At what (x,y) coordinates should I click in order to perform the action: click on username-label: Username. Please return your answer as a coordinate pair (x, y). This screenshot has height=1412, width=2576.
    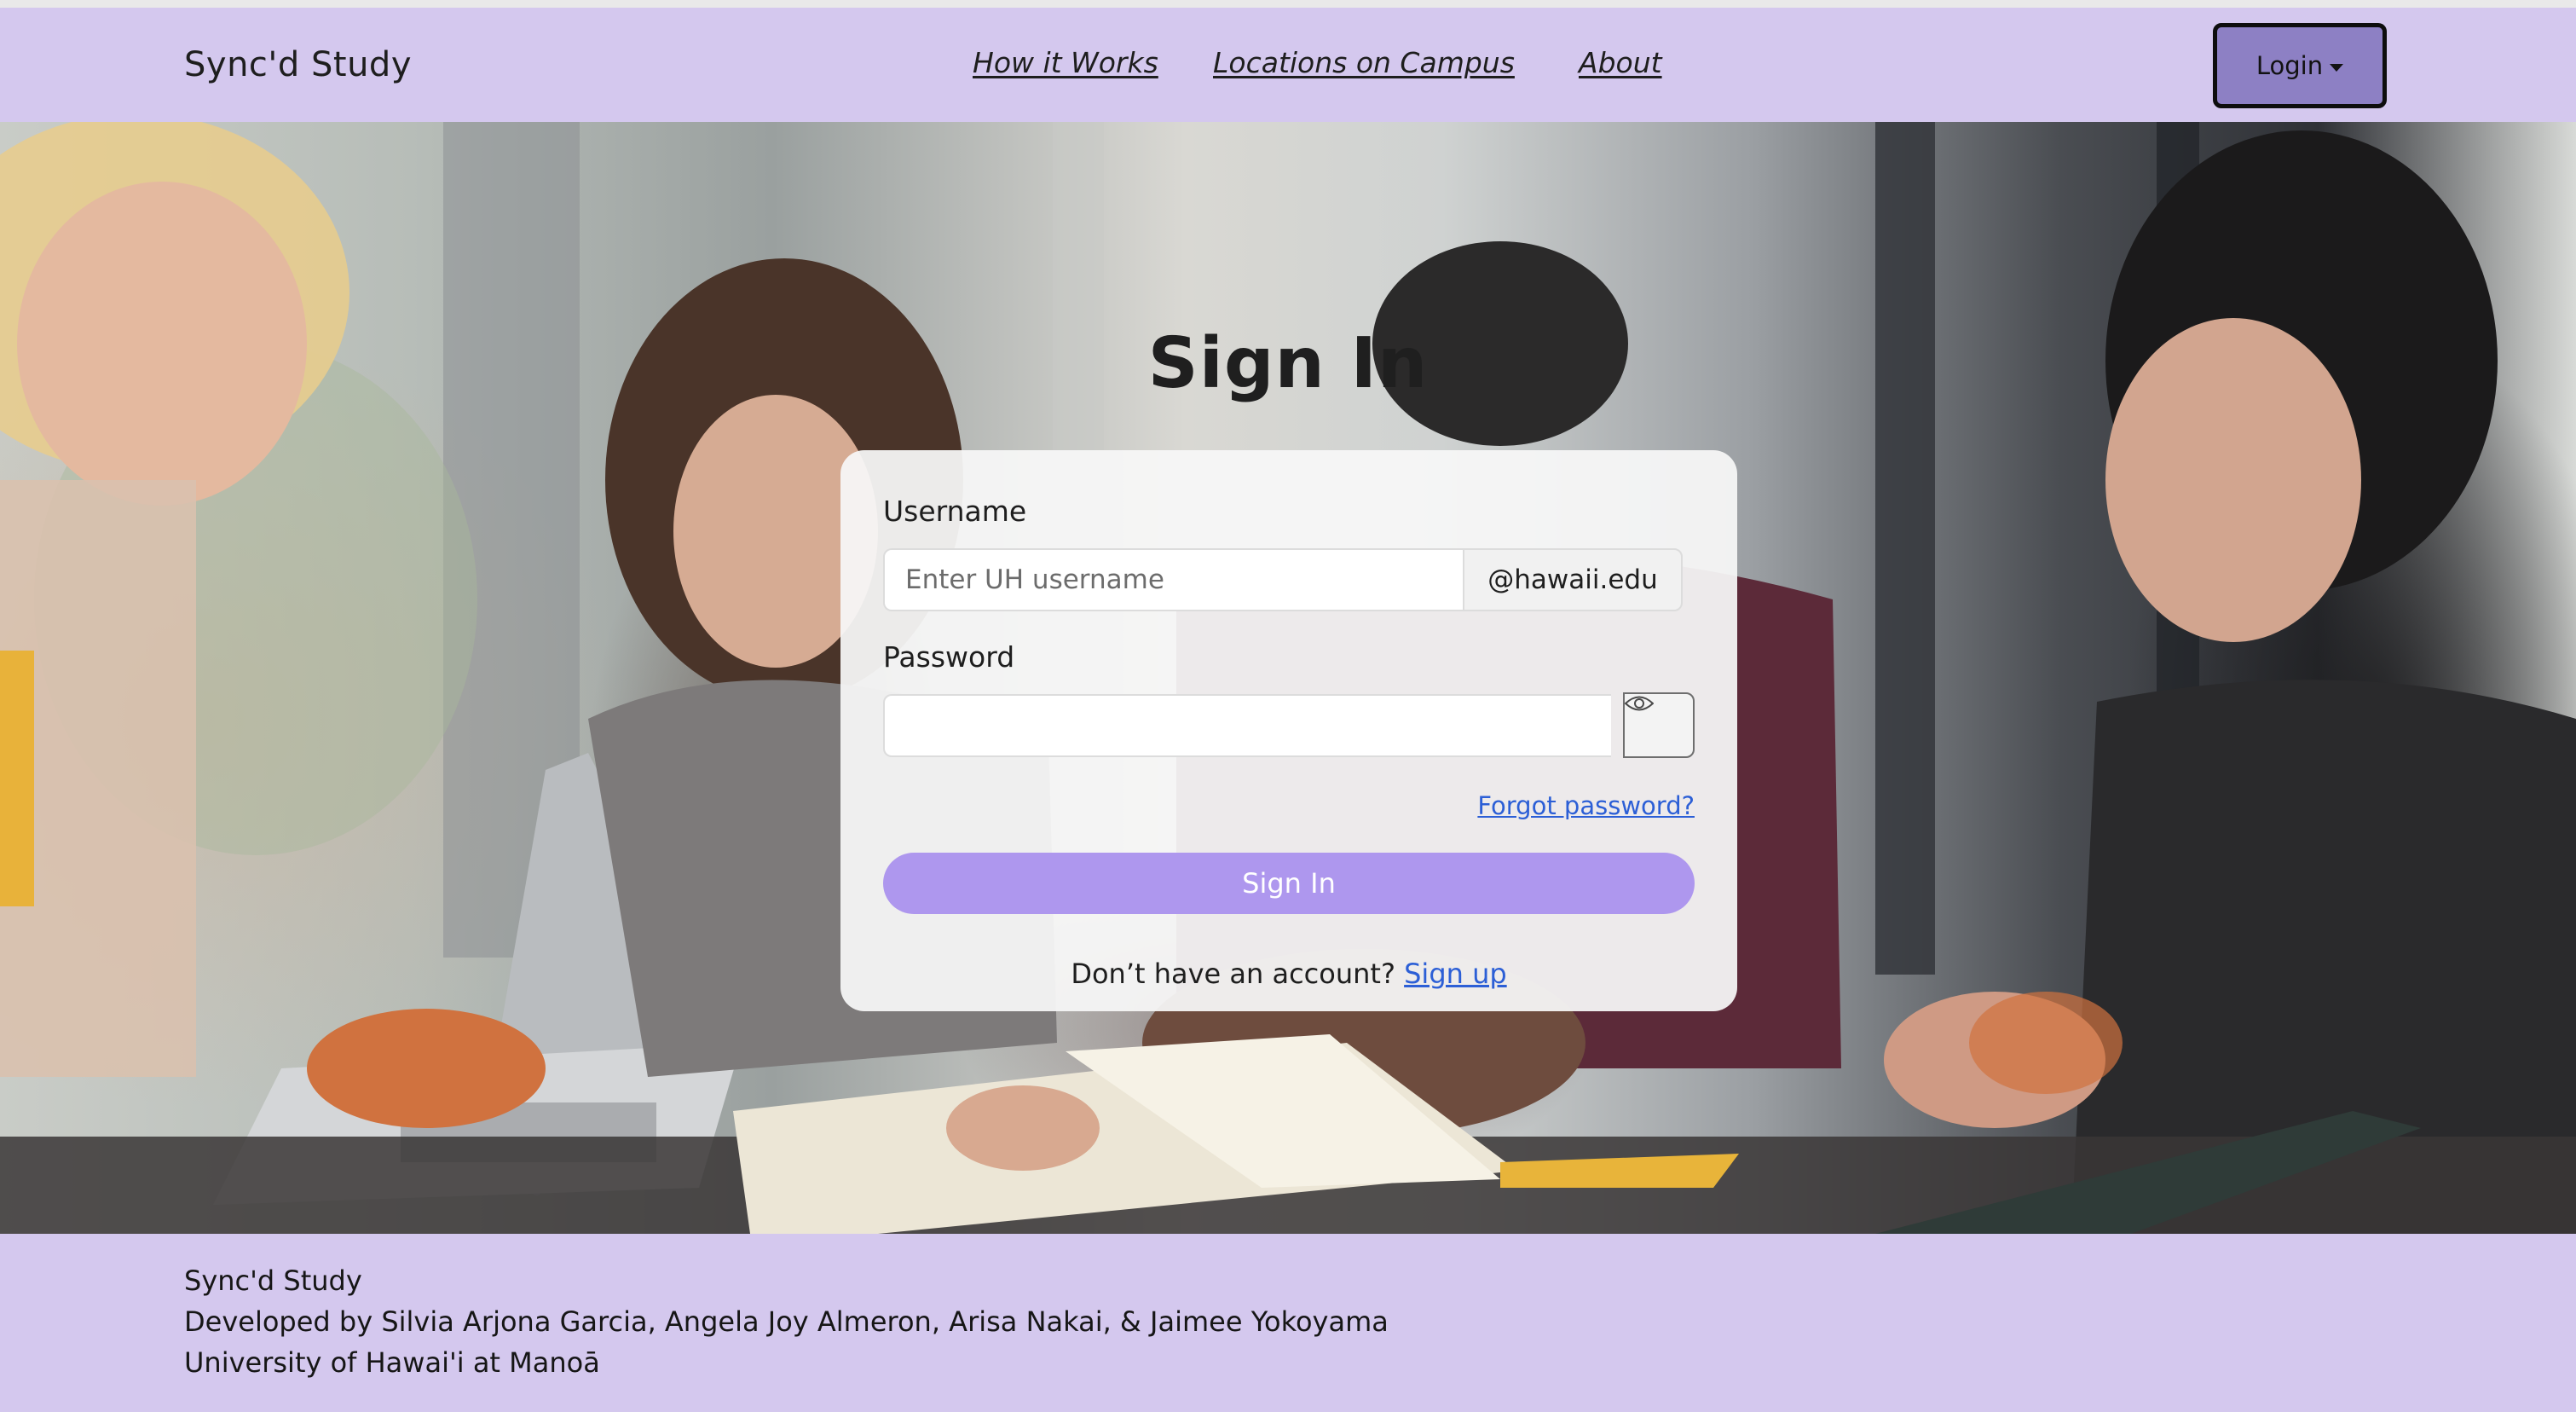
    Looking at the image, I should click on (955, 512).